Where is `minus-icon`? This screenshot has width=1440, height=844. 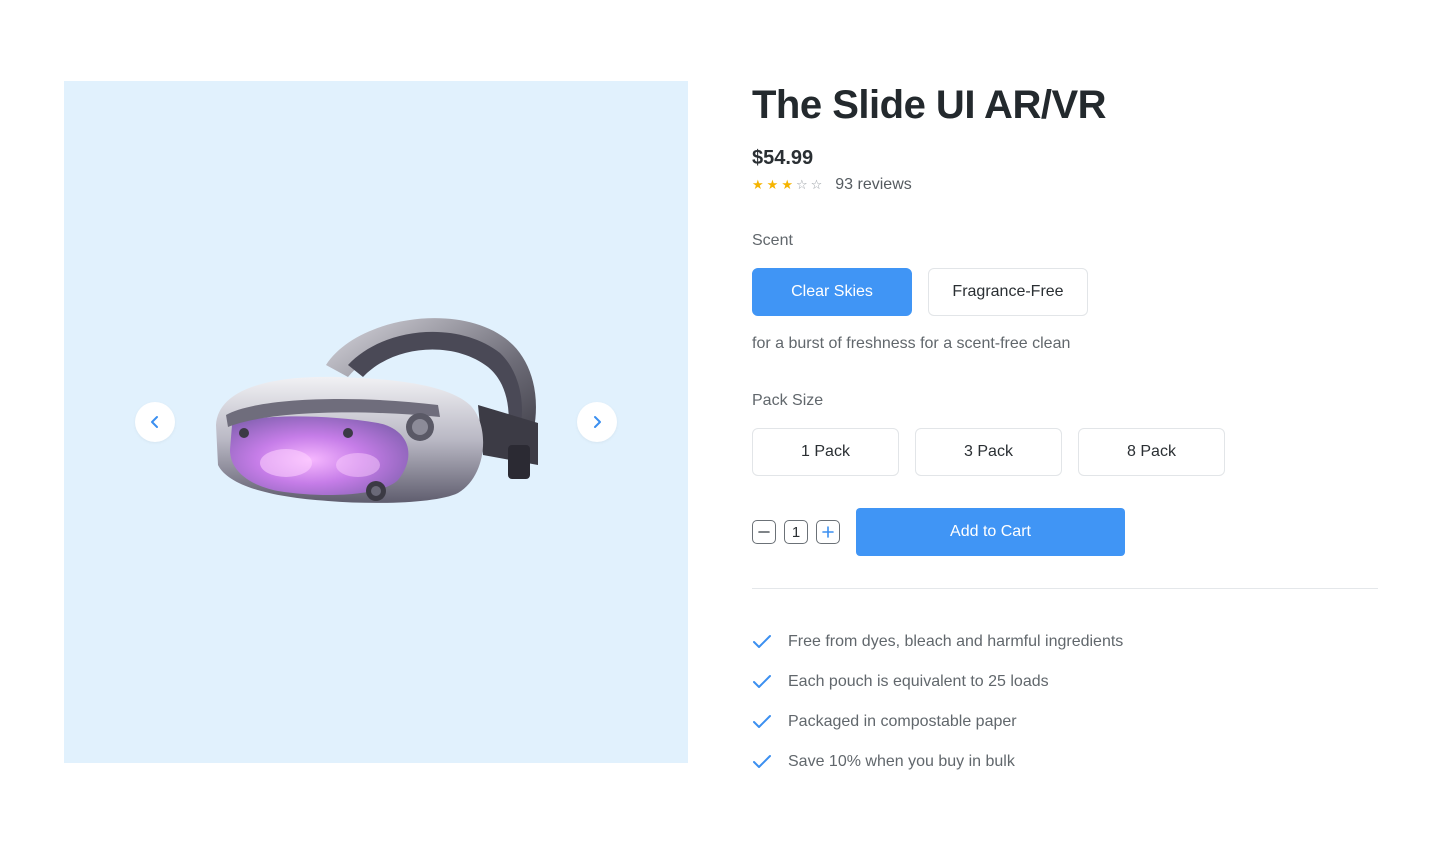
minus-icon is located at coordinates (764, 532).